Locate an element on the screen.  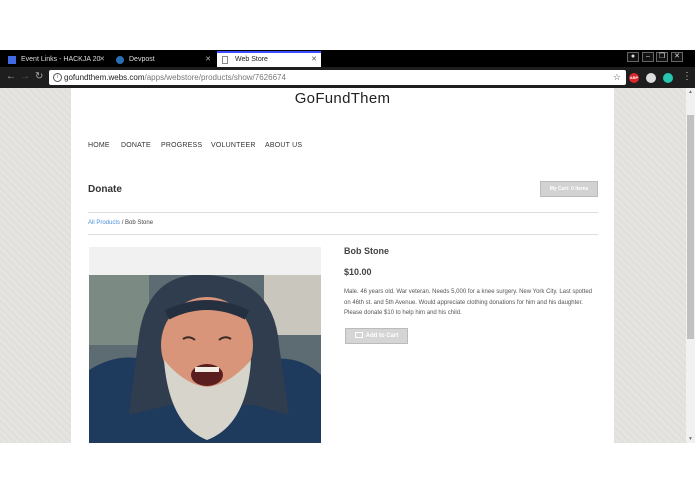
bookmark-star-icon: ☆ is located at coordinates (617, 77).